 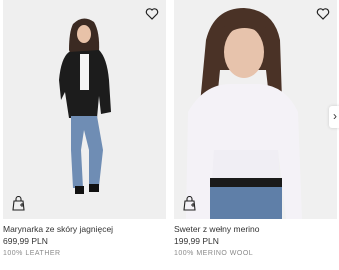 I want to click on product-name: Sweter z wełny merino, so click(x=255, y=229).